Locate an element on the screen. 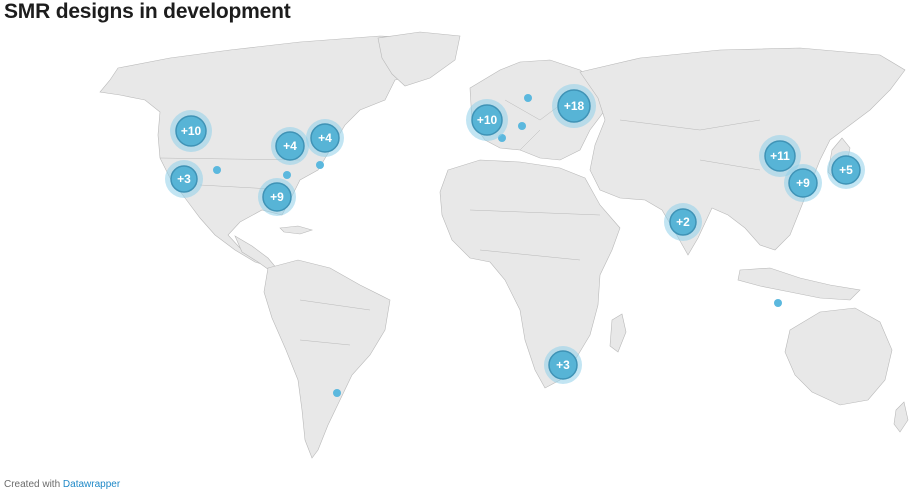  dot-south-america is located at coordinates (337, 393).